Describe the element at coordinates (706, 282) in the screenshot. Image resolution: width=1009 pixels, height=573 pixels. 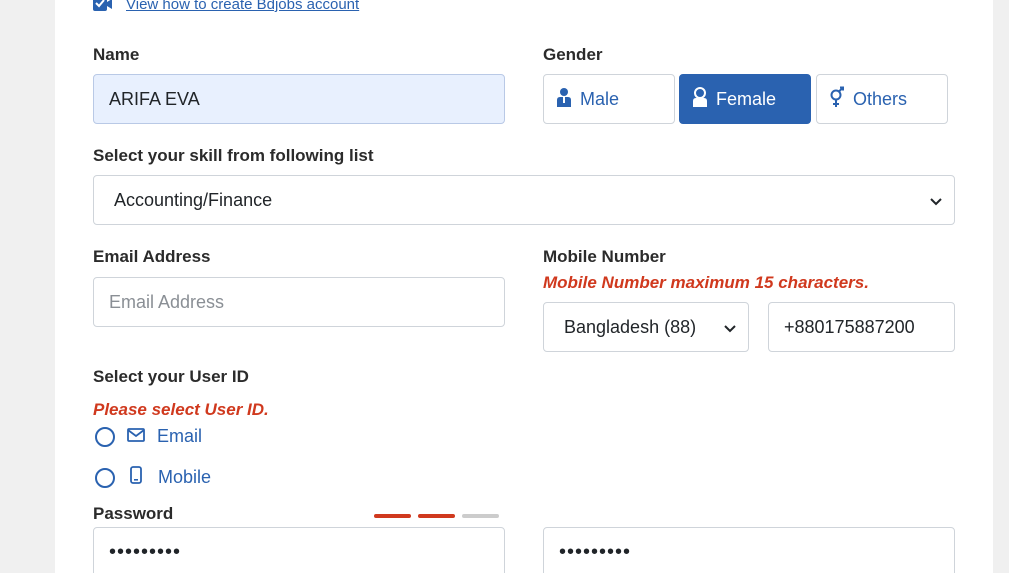
I see `mobile-error: Mobile Number maximum 15 characters.` at that location.